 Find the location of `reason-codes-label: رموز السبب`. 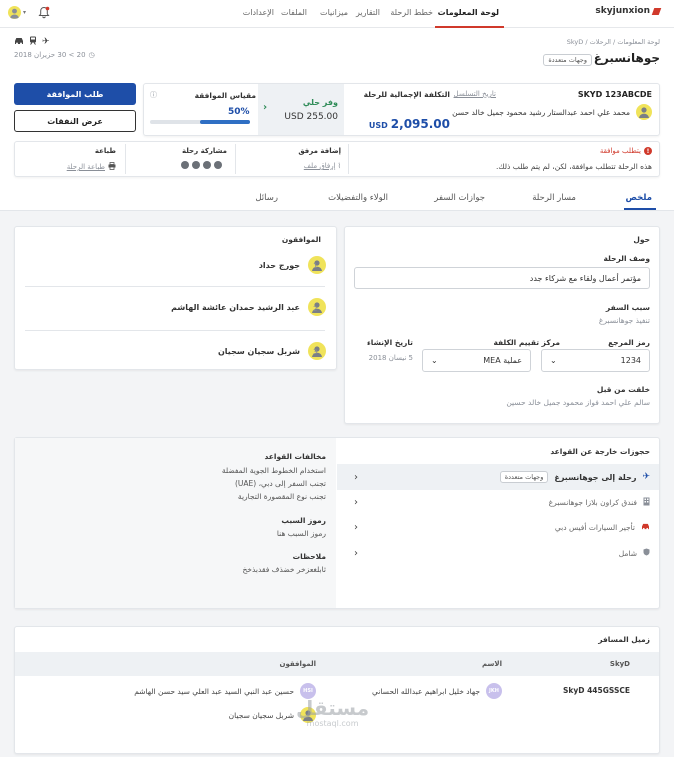

reason-codes-label: رموز السبب is located at coordinates (303, 520).